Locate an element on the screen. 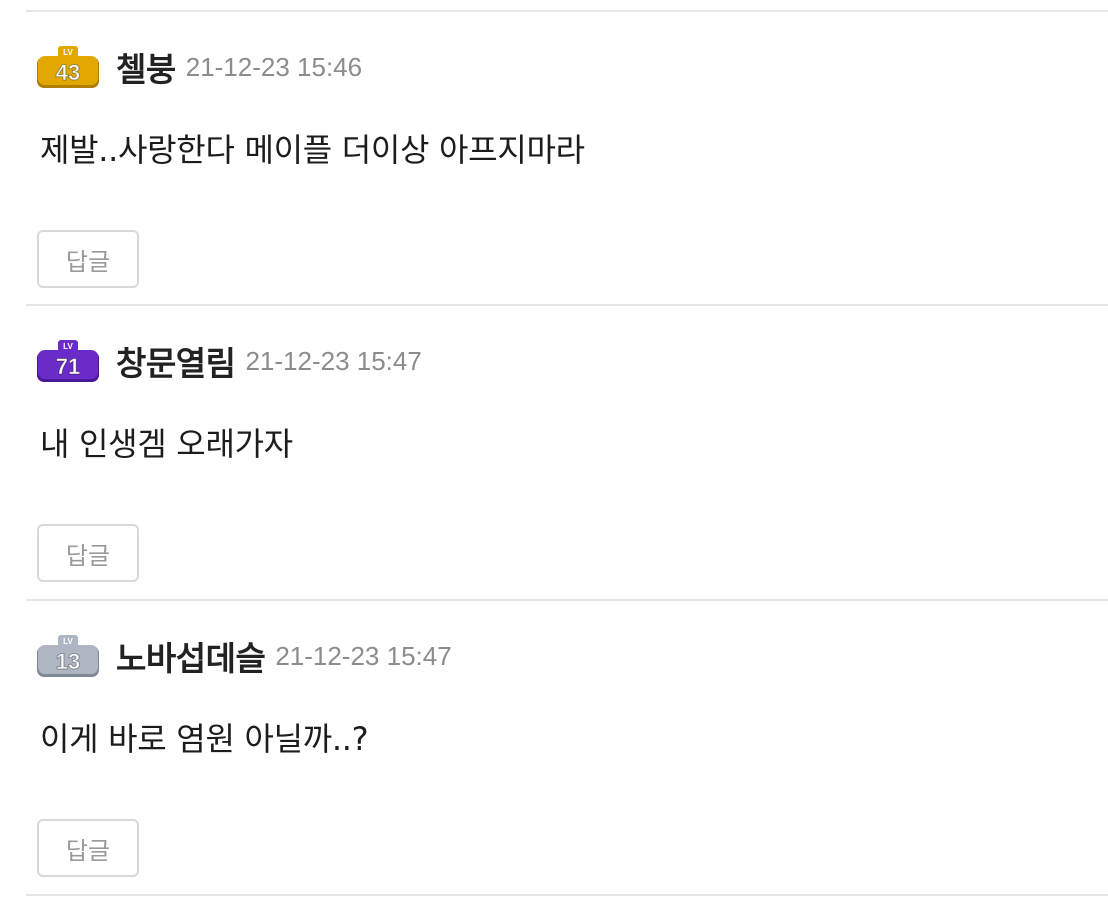 The width and height of the screenshot is (1108, 899). level-badge-icon: LV 13 is located at coordinates (68, 656).